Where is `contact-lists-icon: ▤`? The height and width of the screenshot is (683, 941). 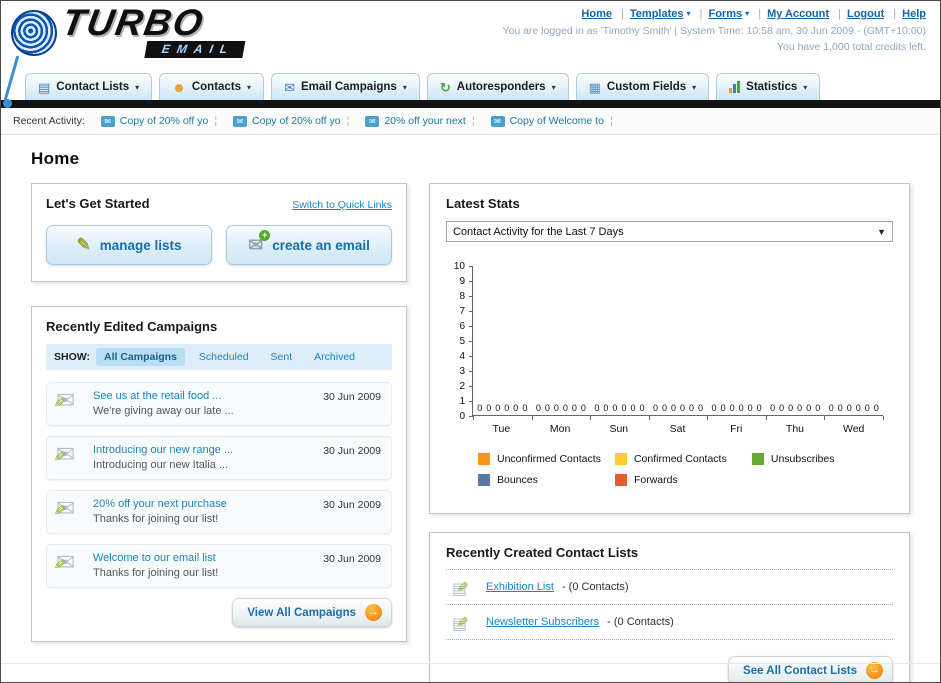 contact-lists-icon: ▤ is located at coordinates (44, 87).